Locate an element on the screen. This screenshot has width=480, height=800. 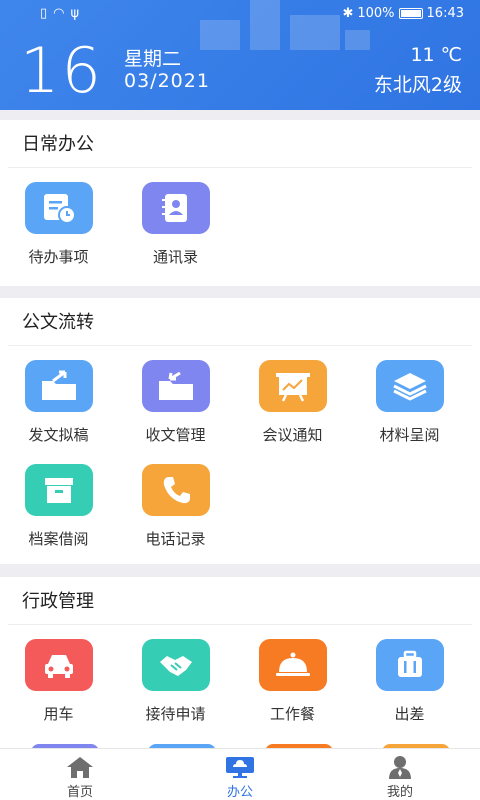
contacts-icon is located at coordinates (175, 208).